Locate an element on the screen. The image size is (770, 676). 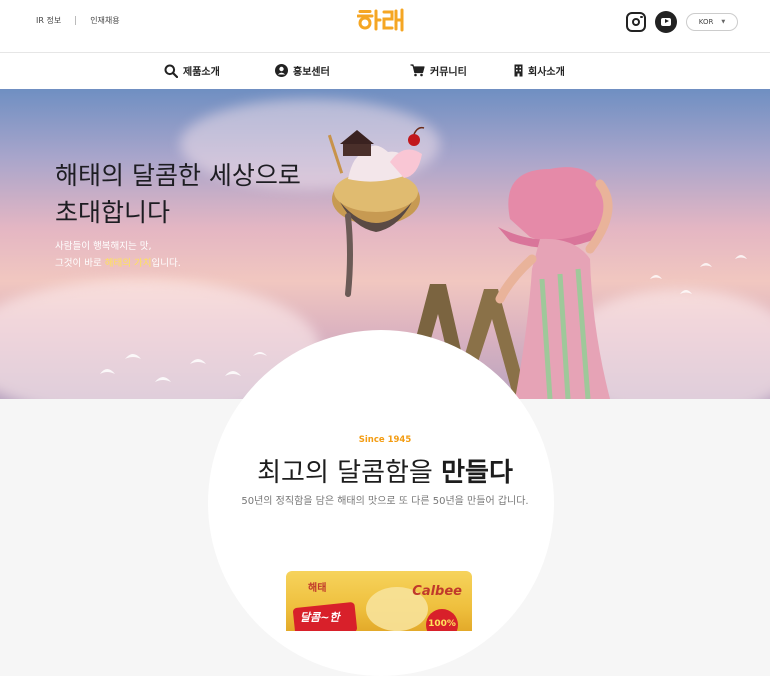
language-value: KOR is located at coordinates (706, 22).